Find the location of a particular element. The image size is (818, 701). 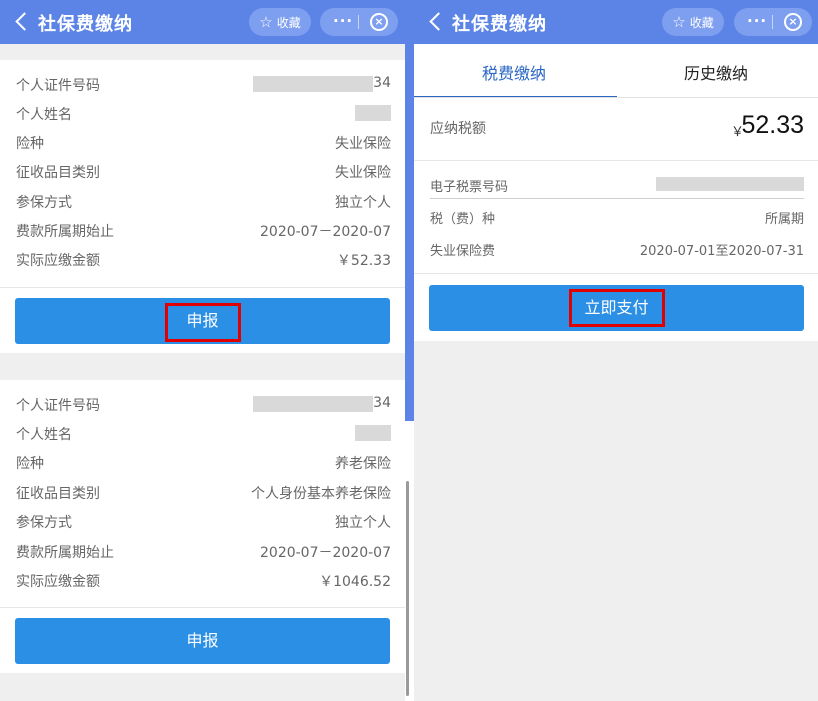

declare-button: 申报 is located at coordinates (202, 641).